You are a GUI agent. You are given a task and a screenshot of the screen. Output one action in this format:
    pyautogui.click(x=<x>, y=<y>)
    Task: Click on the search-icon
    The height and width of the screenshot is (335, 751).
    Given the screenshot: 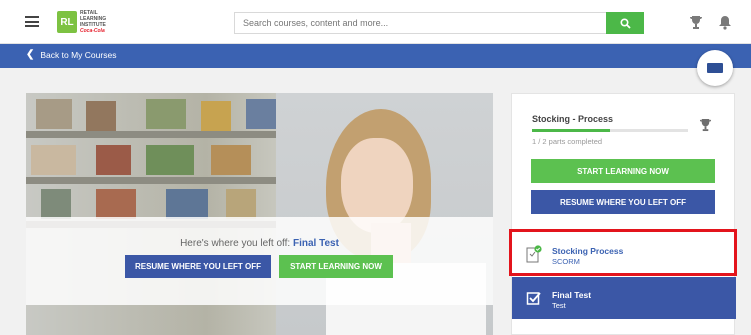 What is the action you would take?
    pyautogui.click(x=625, y=23)
    